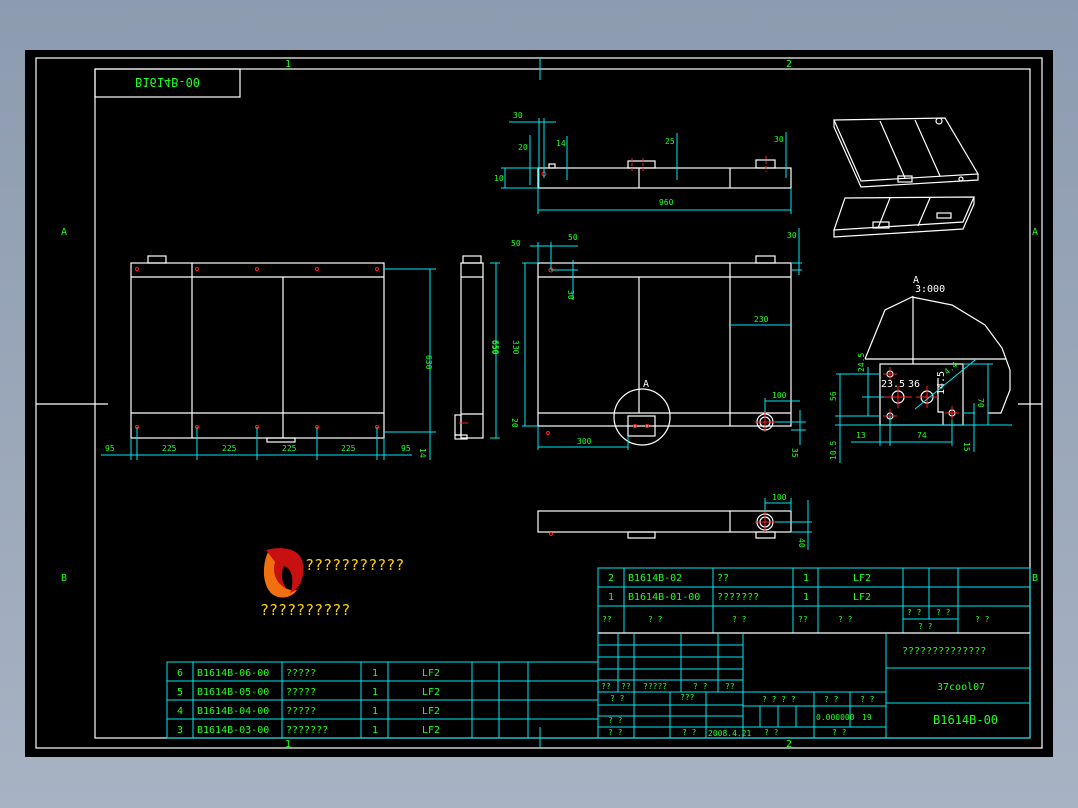 The image size is (1078, 808). I want to click on drawing-name: 37cool07, so click(961, 687).